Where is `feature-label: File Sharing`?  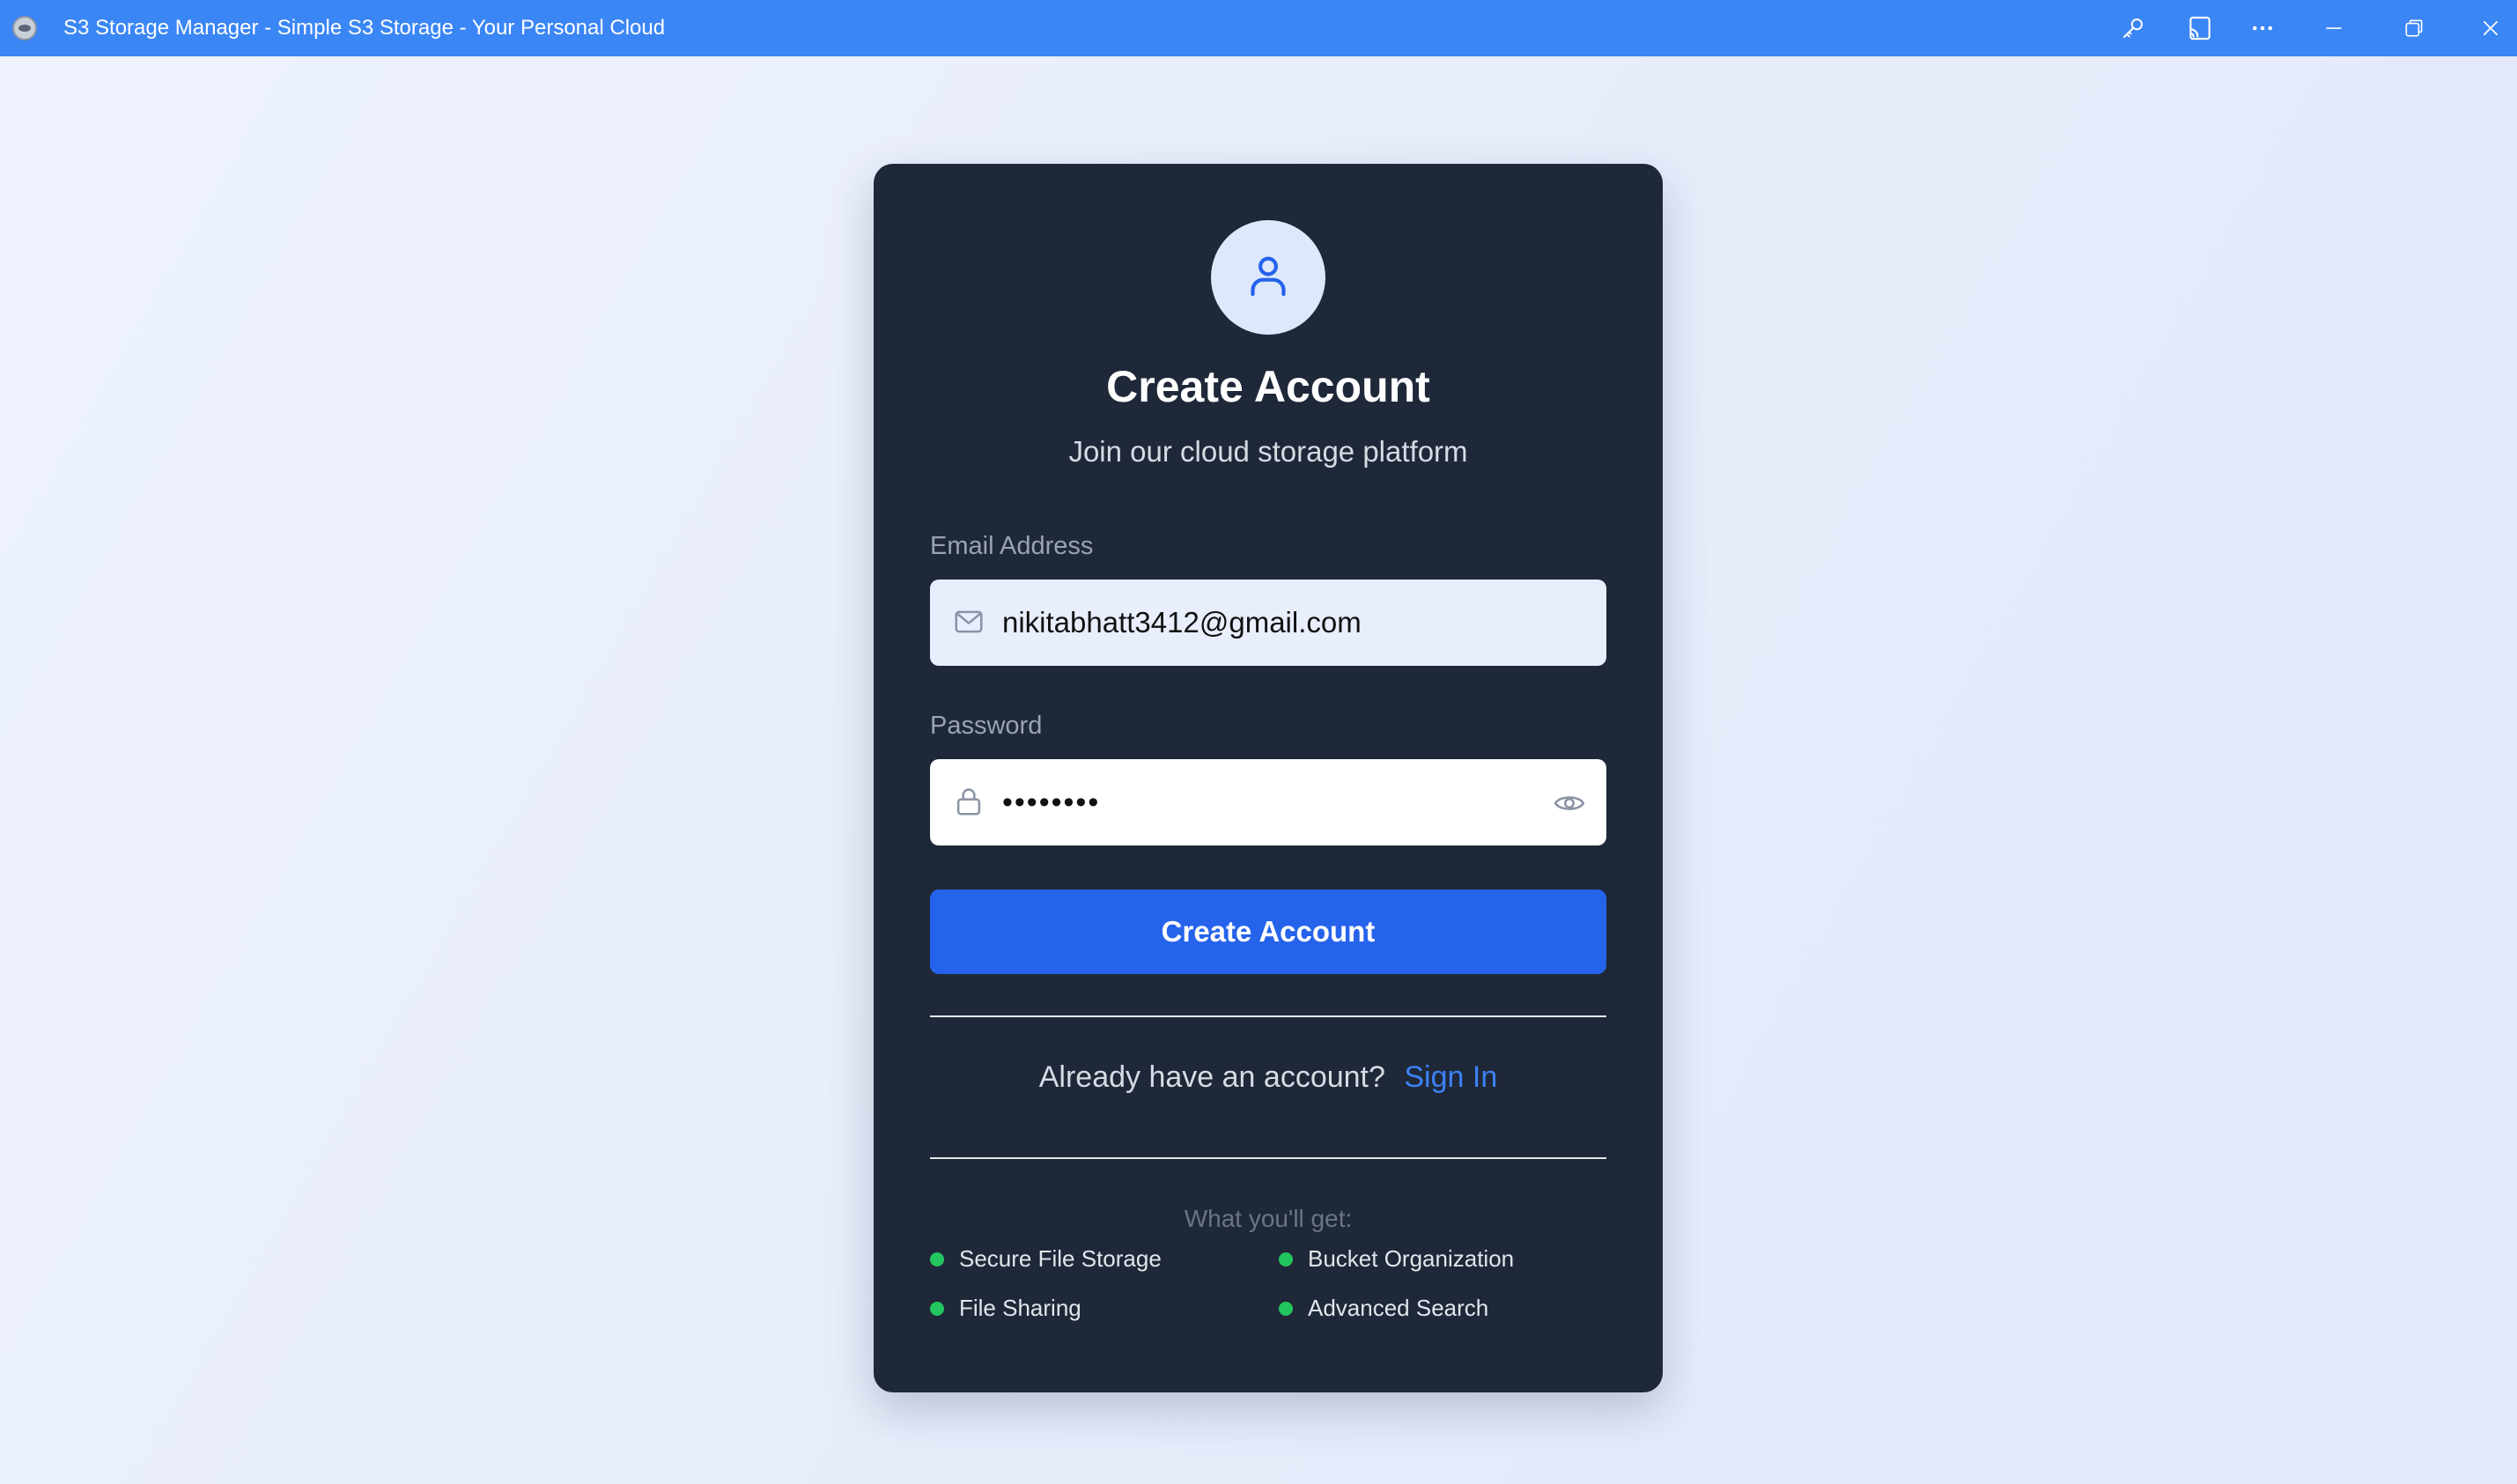 feature-label: File Sharing is located at coordinates (1020, 1308).